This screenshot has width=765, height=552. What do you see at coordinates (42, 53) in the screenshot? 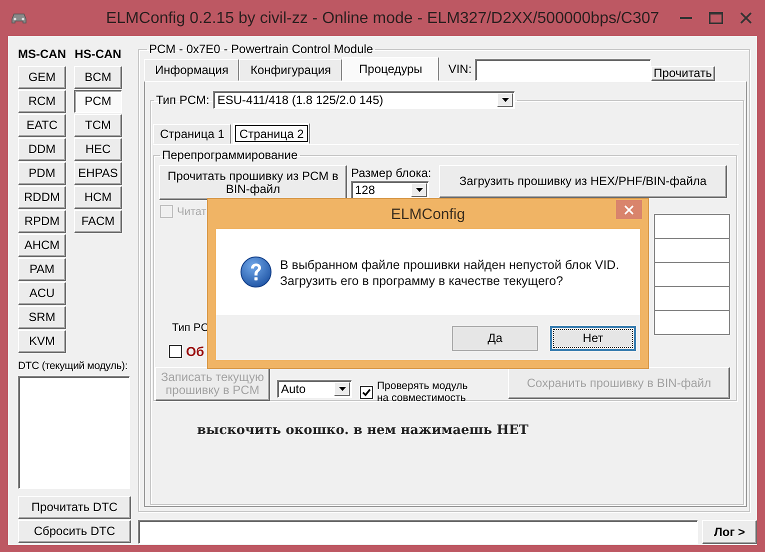
I see `bus-header: MS-CAN` at bounding box center [42, 53].